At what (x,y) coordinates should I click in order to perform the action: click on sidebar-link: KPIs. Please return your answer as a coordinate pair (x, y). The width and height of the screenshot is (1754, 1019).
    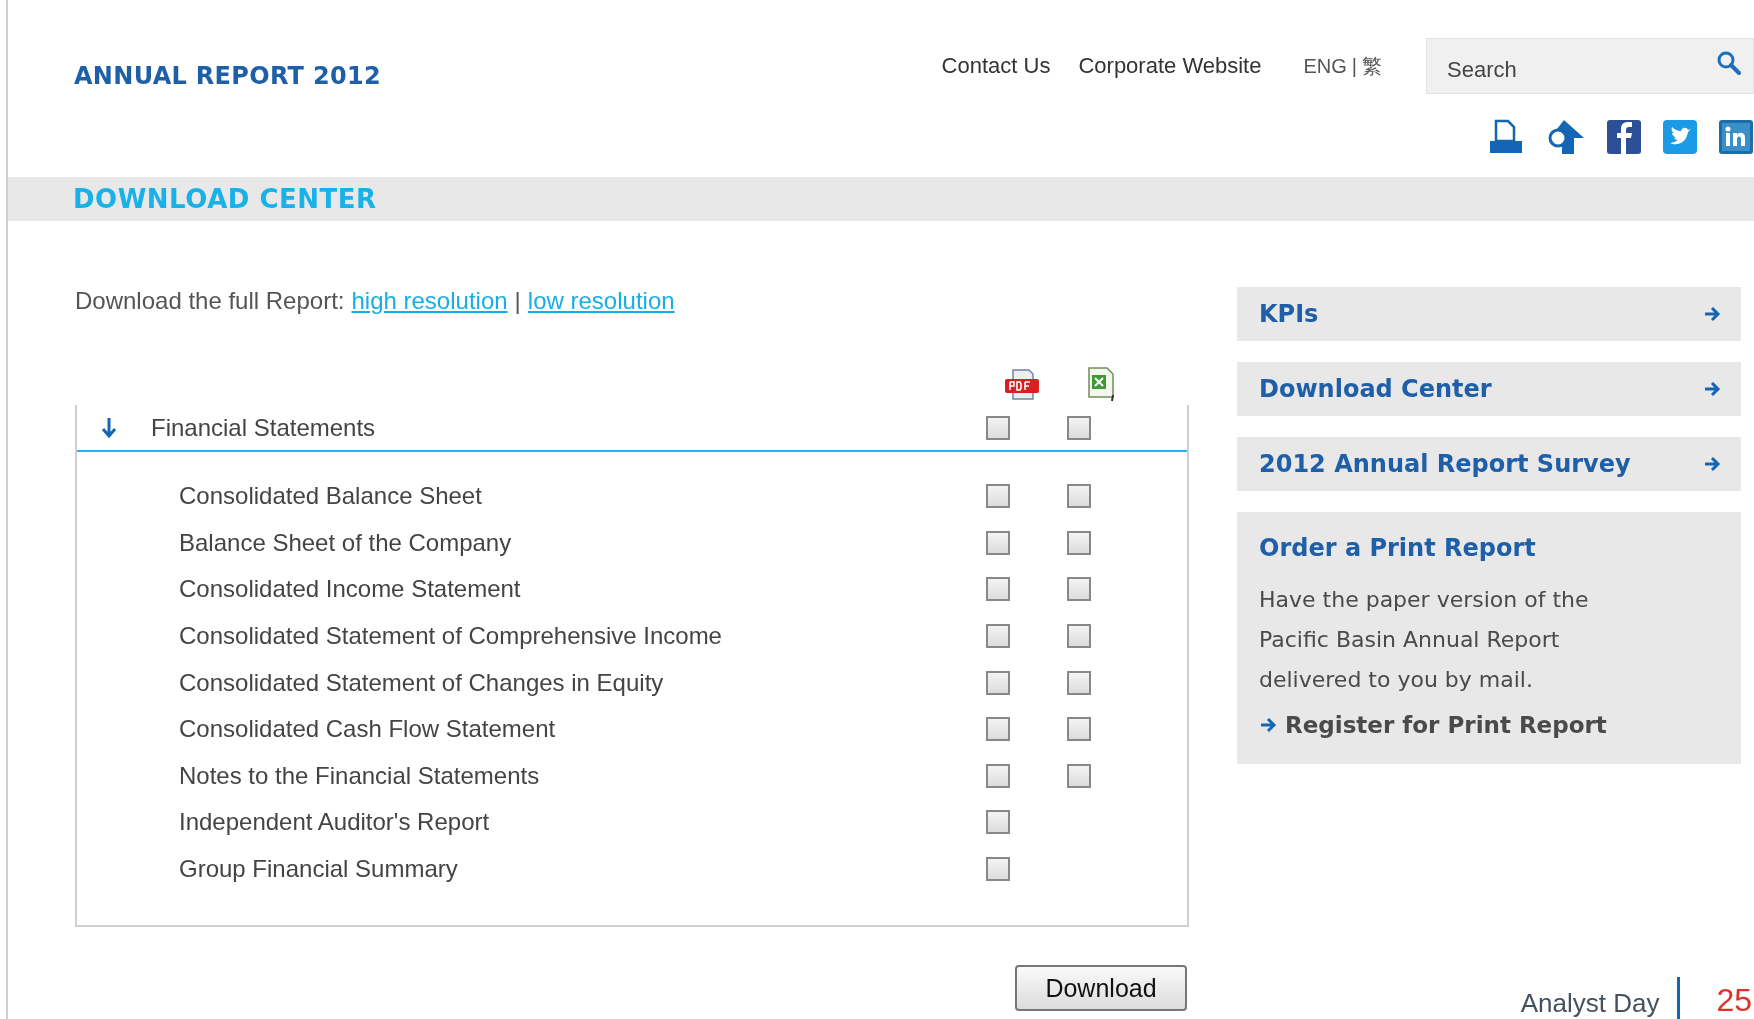
    Looking at the image, I should click on (1489, 314).